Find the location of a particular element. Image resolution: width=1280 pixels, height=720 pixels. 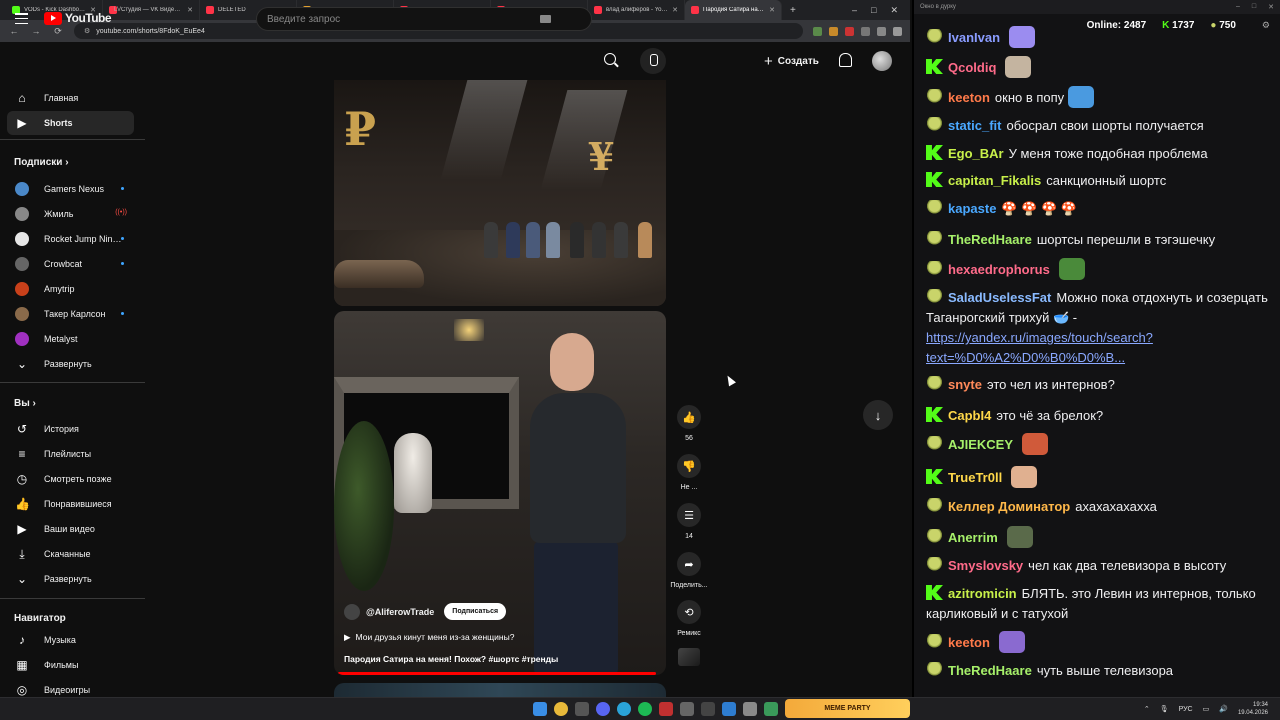

telegram-icon is located at coordinates (624, 709).